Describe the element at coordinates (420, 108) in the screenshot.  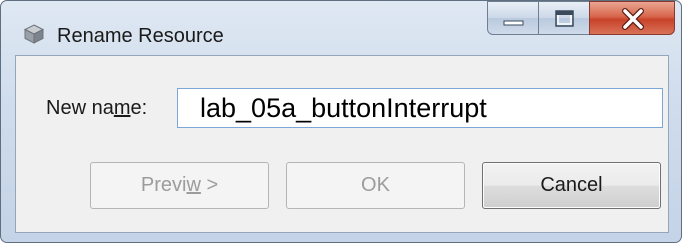
I see `new-name-input` at that location.